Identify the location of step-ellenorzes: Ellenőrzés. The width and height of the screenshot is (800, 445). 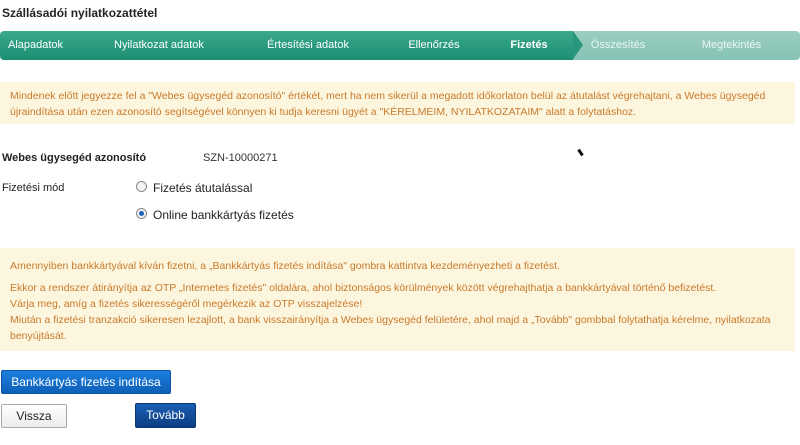
(434, 45).